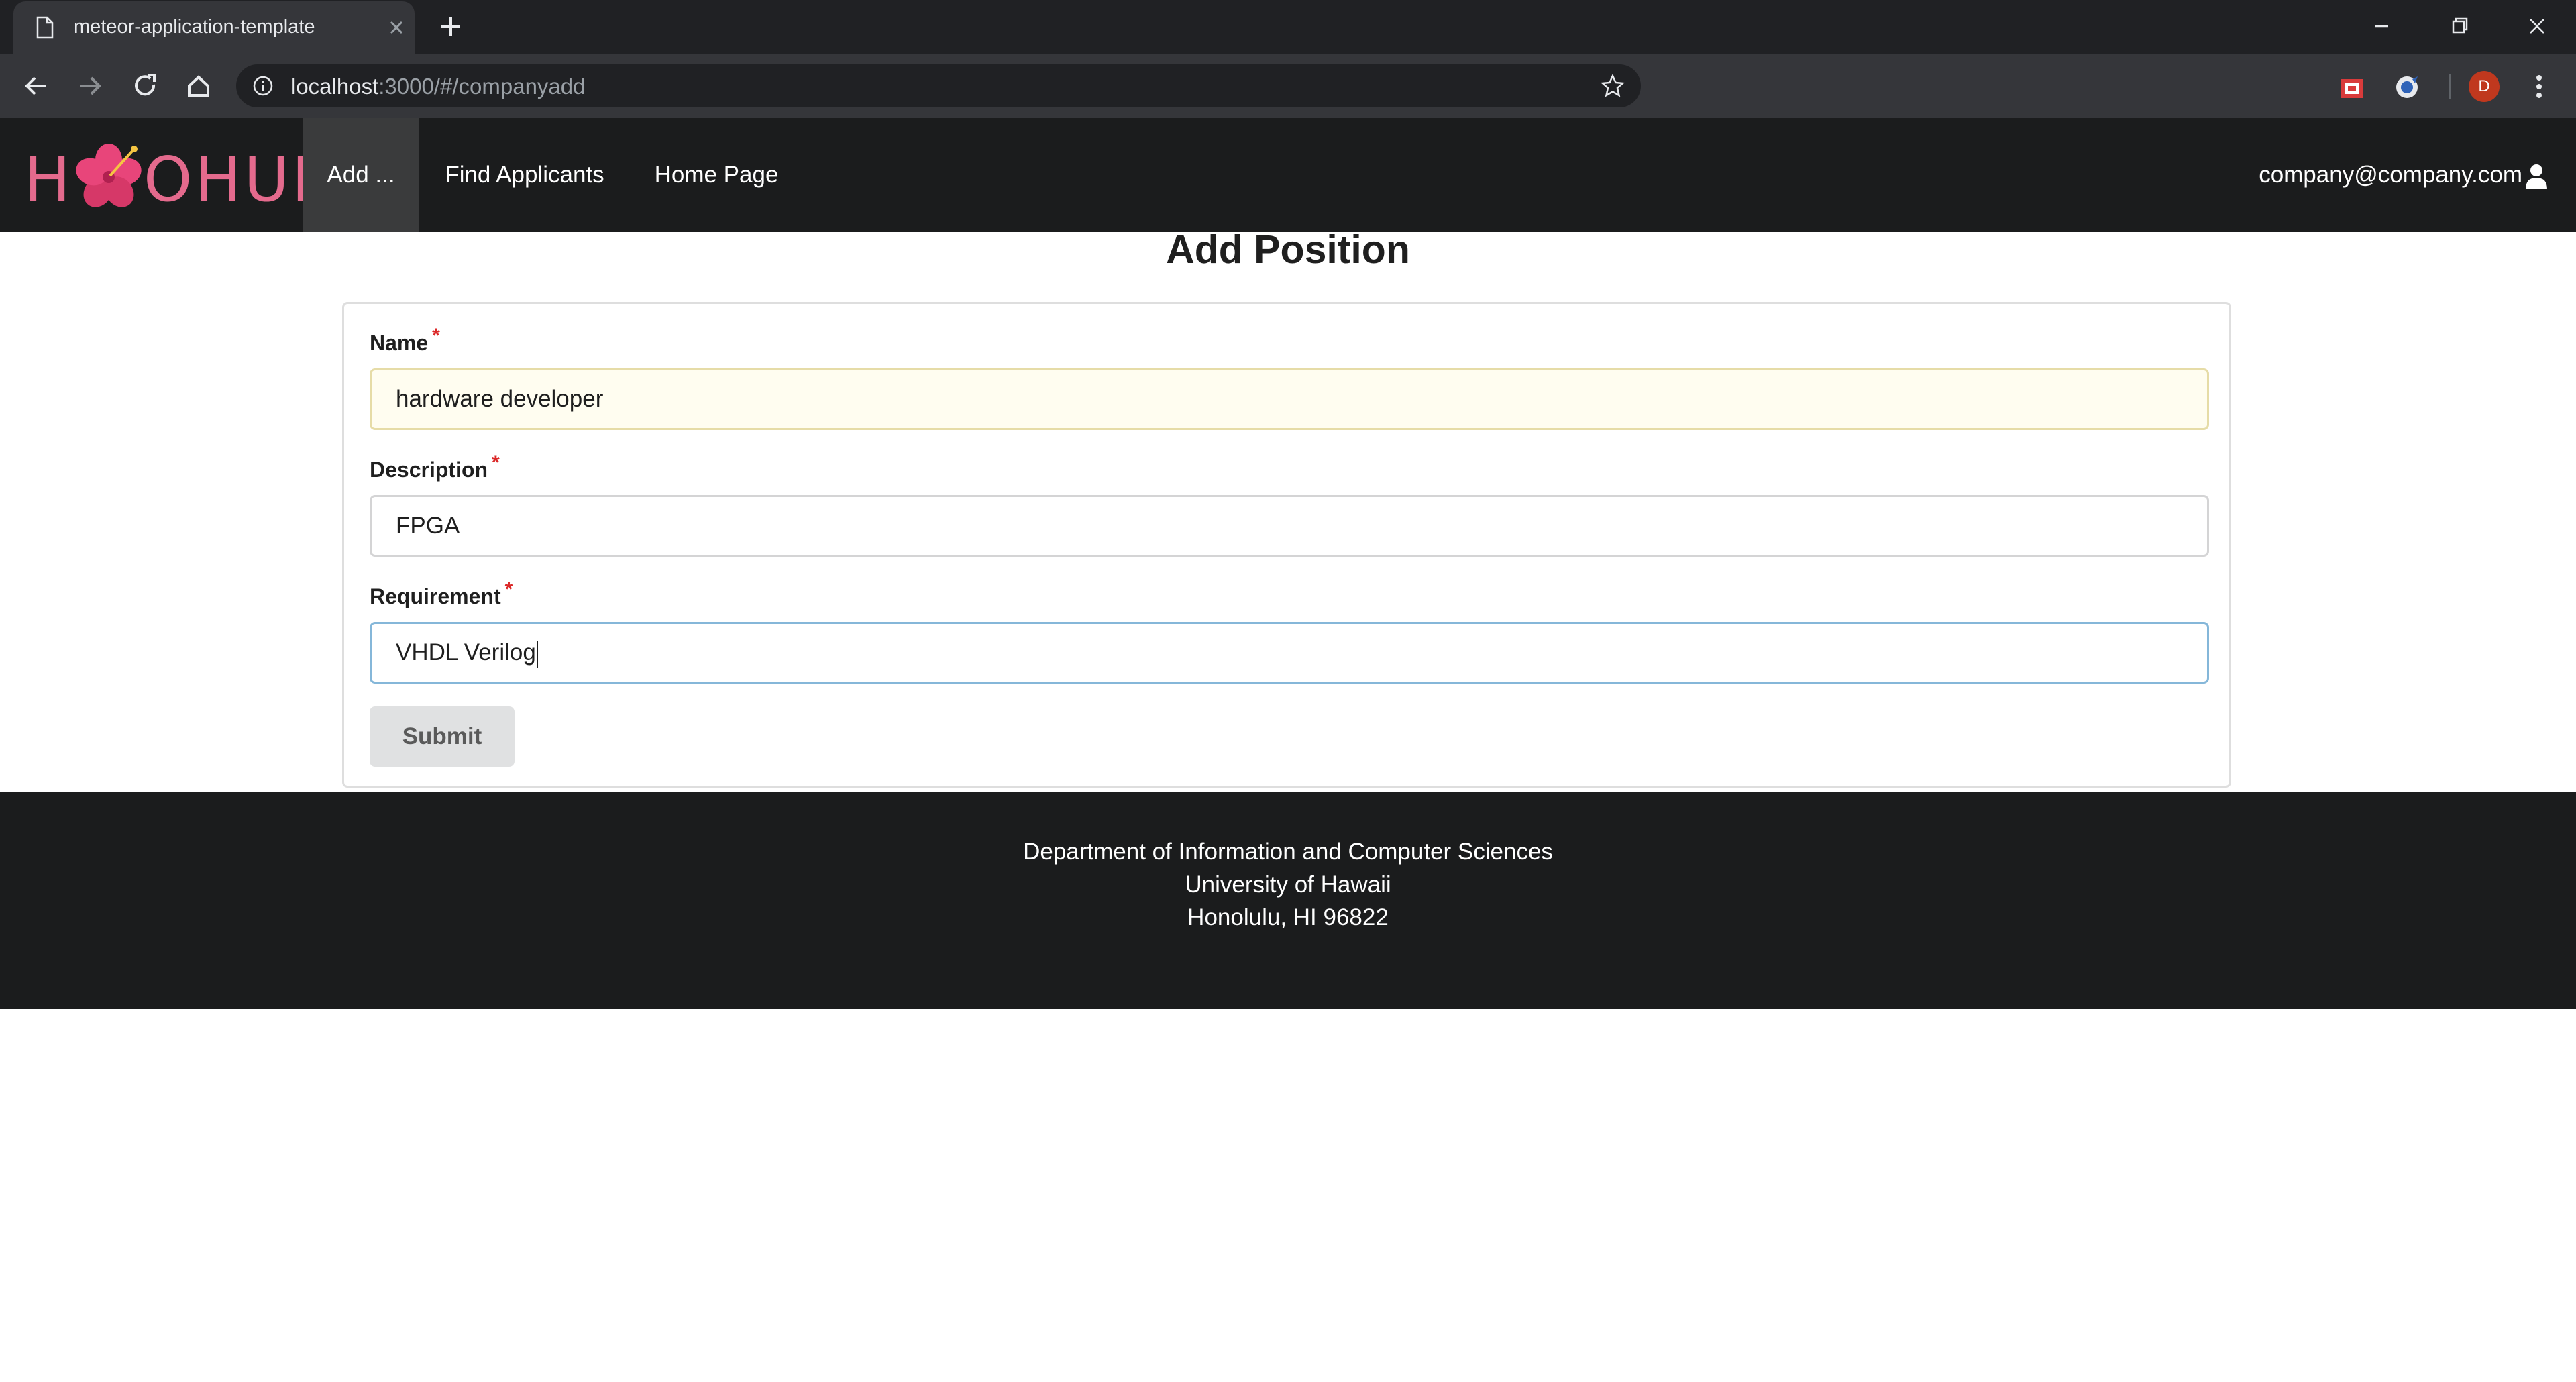 The image size is (2576, 1382). I want to click on page-title: Add Position, so click(1288, 249).